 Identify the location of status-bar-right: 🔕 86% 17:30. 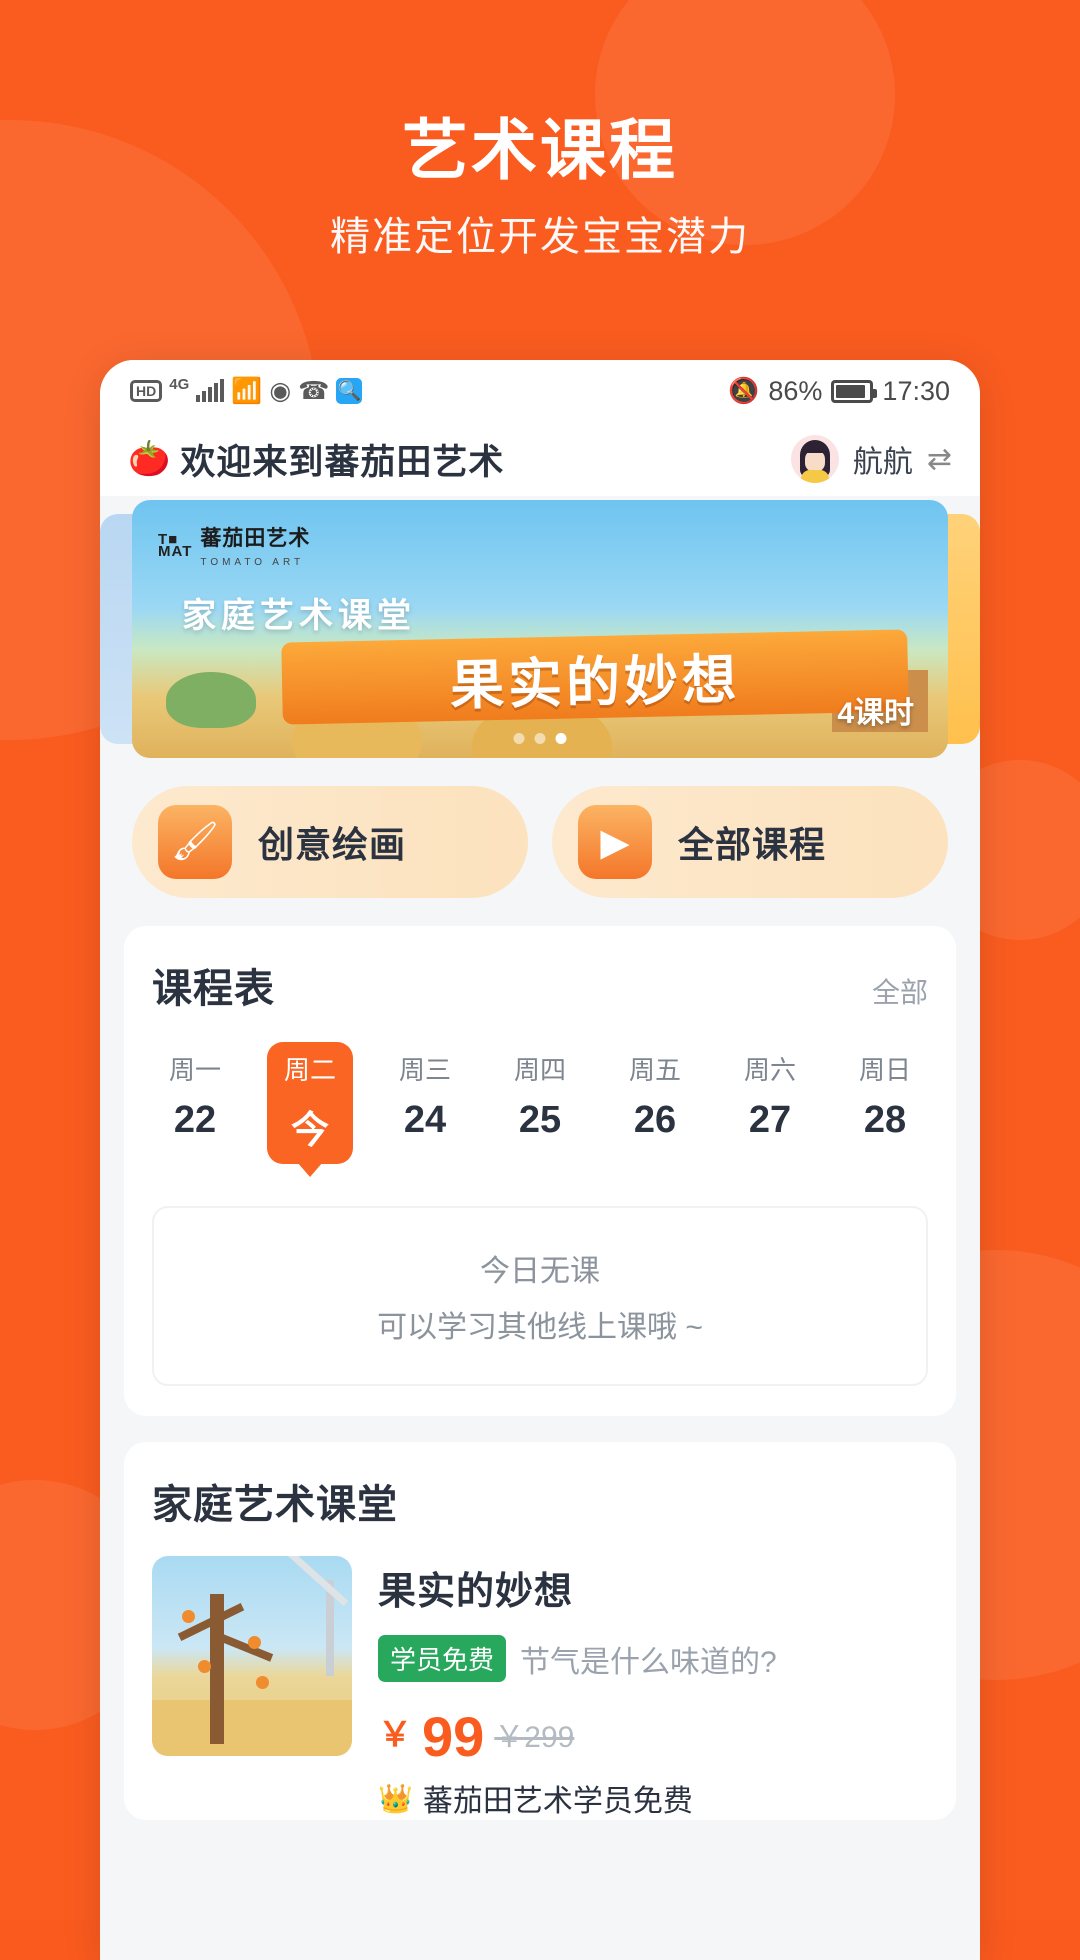
(839, 391).